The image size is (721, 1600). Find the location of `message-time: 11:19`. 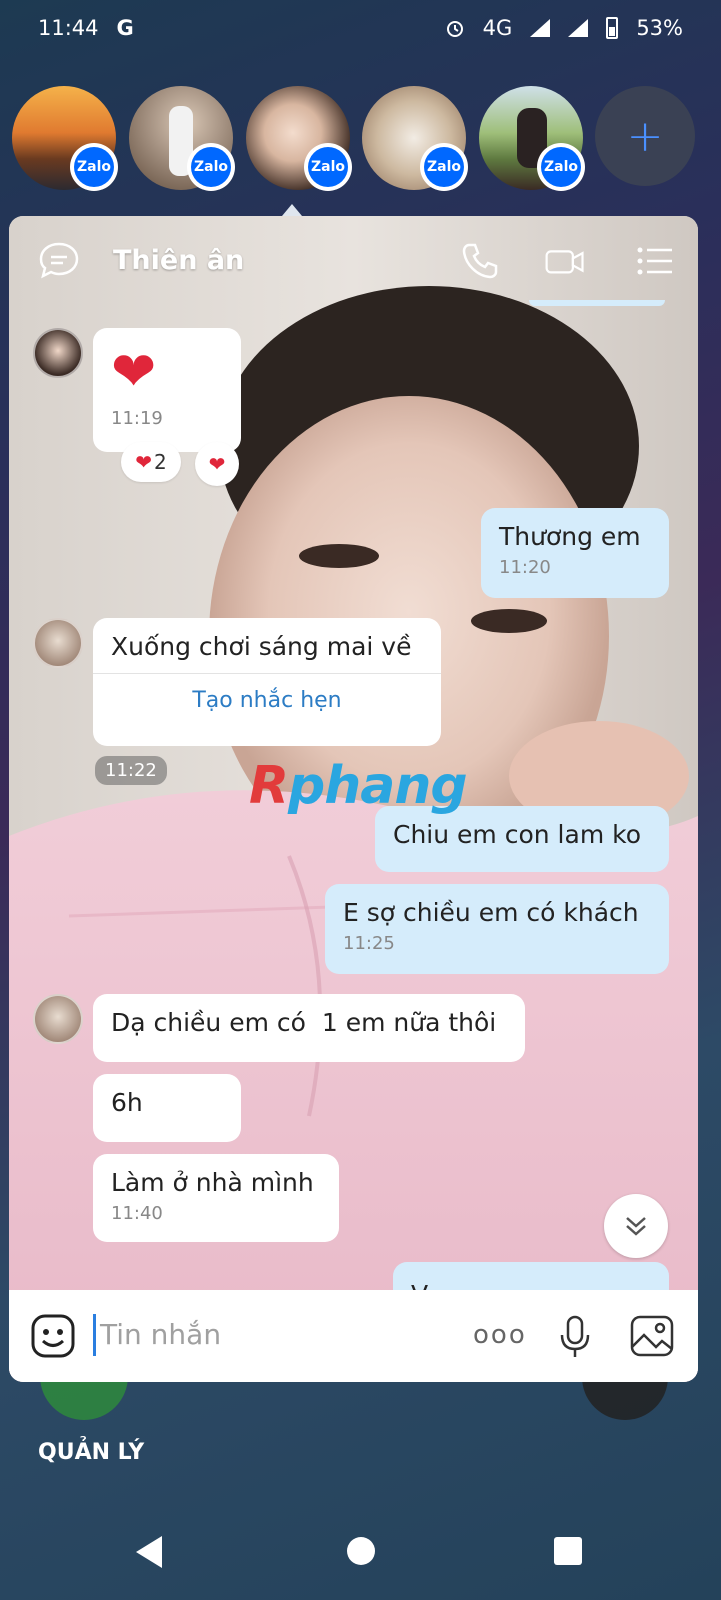

message-time: 11:19 is located at coordinates (137, 418).